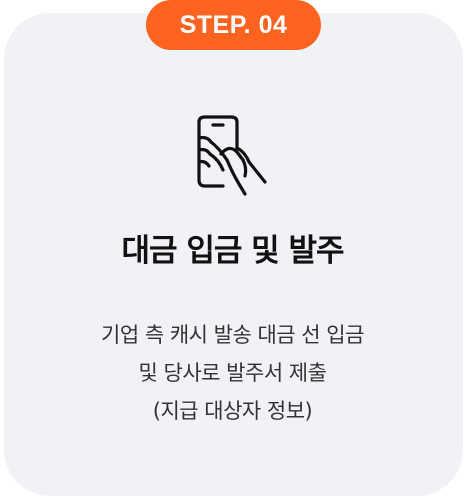  I want to click on description-line: 및 당사로 발주서 제출, so click(232, 373).